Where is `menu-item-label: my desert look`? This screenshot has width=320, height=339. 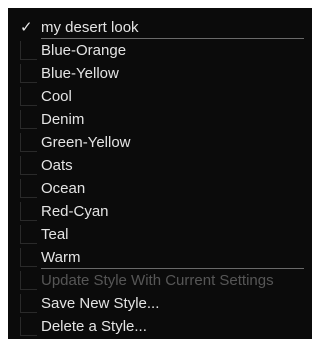
menu-item-label: my desert look is located at coordinates (90, 27).